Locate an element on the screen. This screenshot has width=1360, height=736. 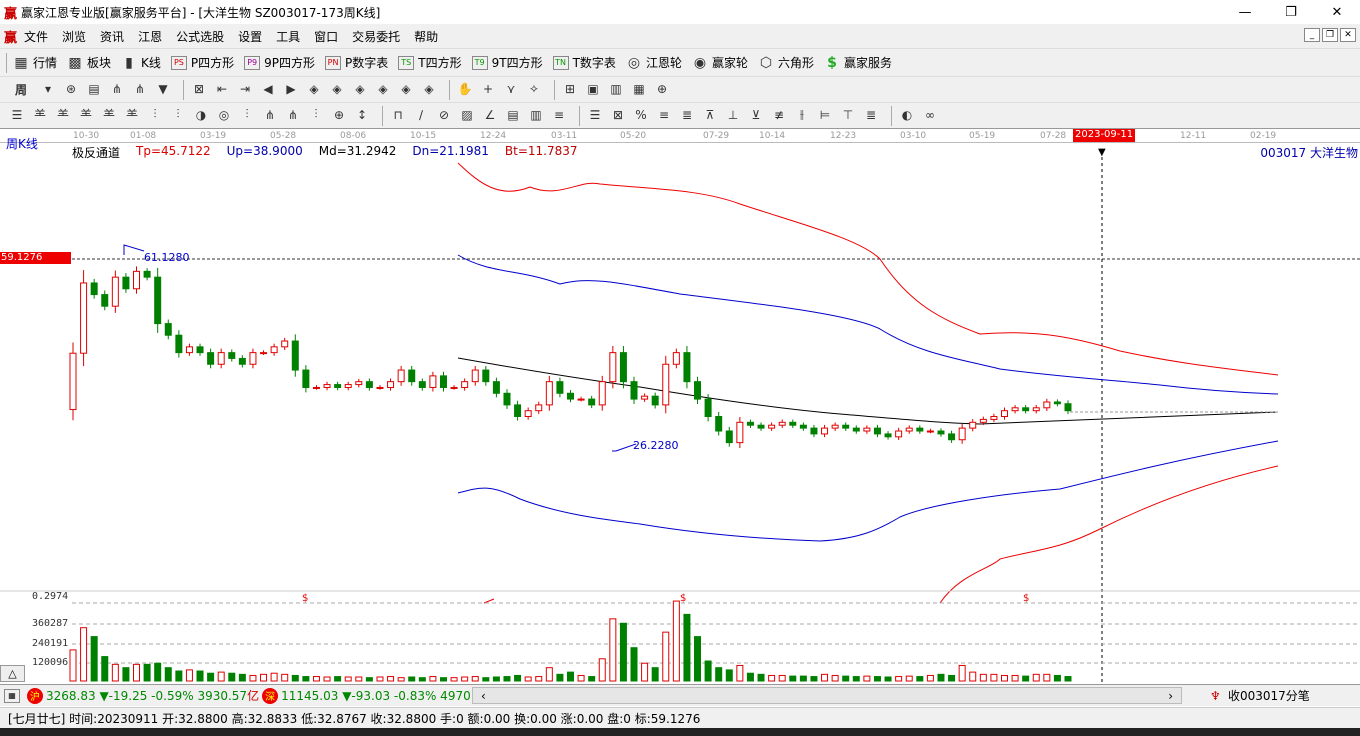
toolbar-t9-button: T9 9T四方形 is located at coordinates (507, 62).